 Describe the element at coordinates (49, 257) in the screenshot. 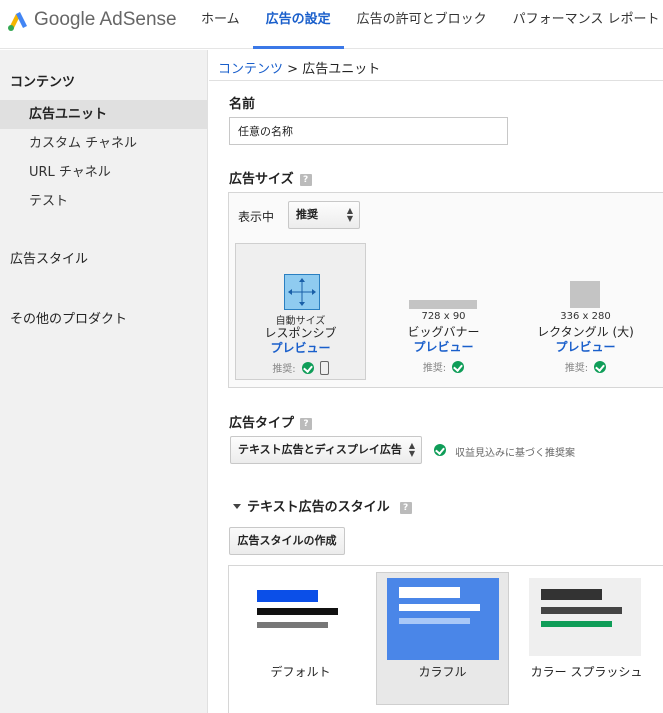

I see `sidebar-item-ad-styles: 広告スタイル` at that location.